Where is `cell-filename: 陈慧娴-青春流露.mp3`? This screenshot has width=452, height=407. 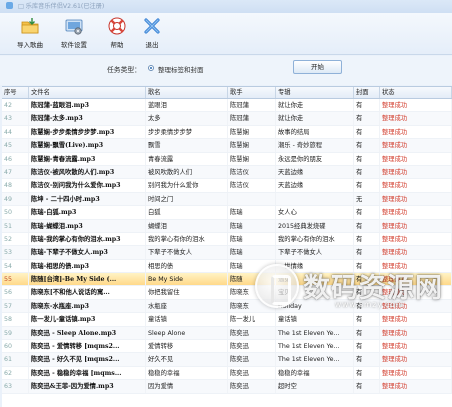 cell-filename: 陈慧娴-青春流露.mp3 is located at coordinates (87, 158).